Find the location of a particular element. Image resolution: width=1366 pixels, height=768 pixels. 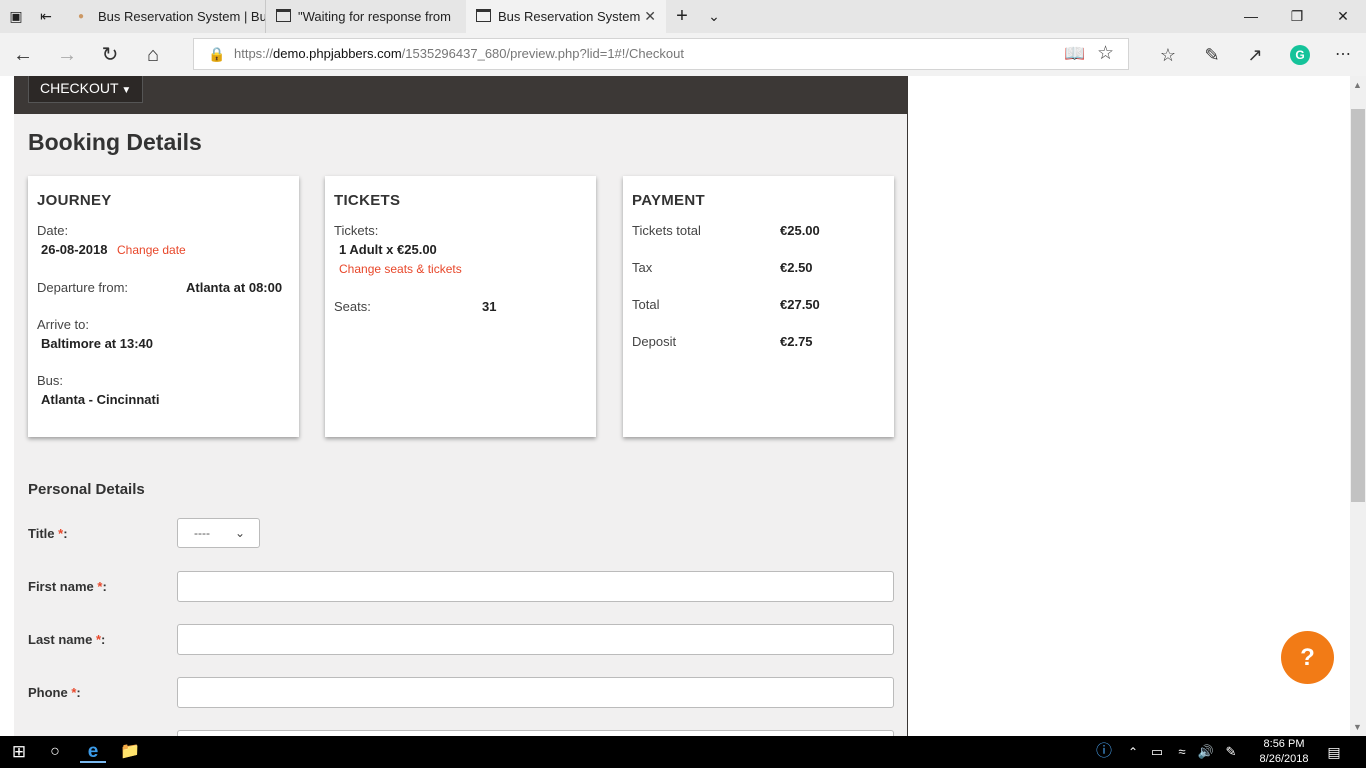

departure-value: Atlanta at 08:00 is located at coordinates (234, 287).